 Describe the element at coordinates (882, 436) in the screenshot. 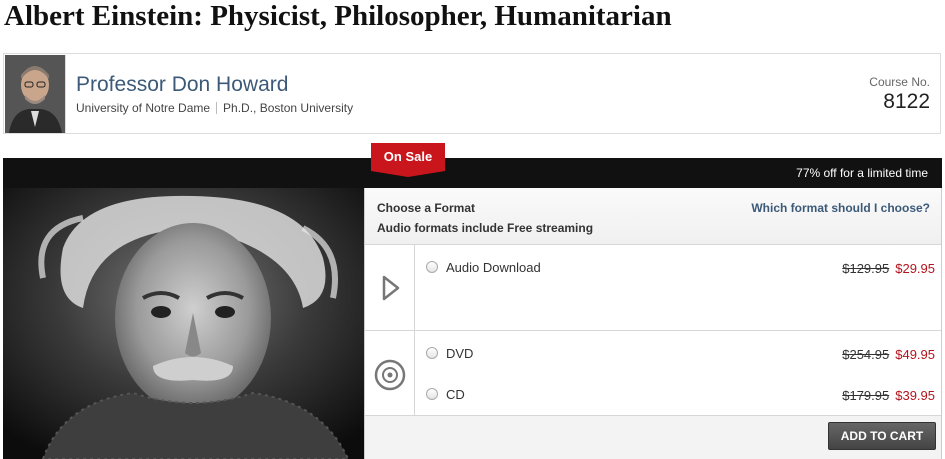

I see `add-to-cart-button: ADD TO CART` at that location.